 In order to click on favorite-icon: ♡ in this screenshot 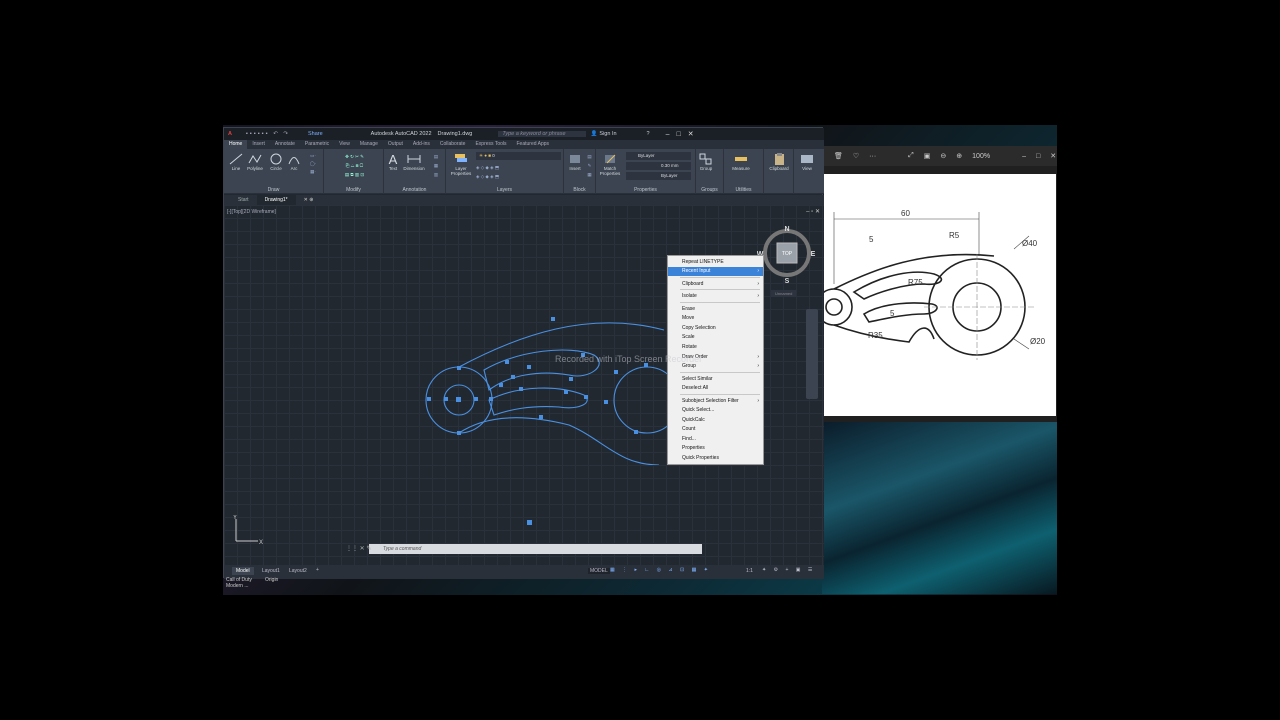, I will do `click(856, 156)`.